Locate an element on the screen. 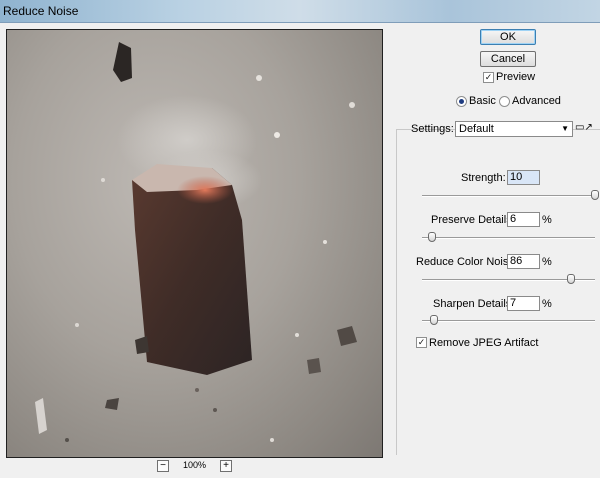 The height and width of the screenshot is (478, 600). zoom-out-button: − is located at coordinates (163, 466).